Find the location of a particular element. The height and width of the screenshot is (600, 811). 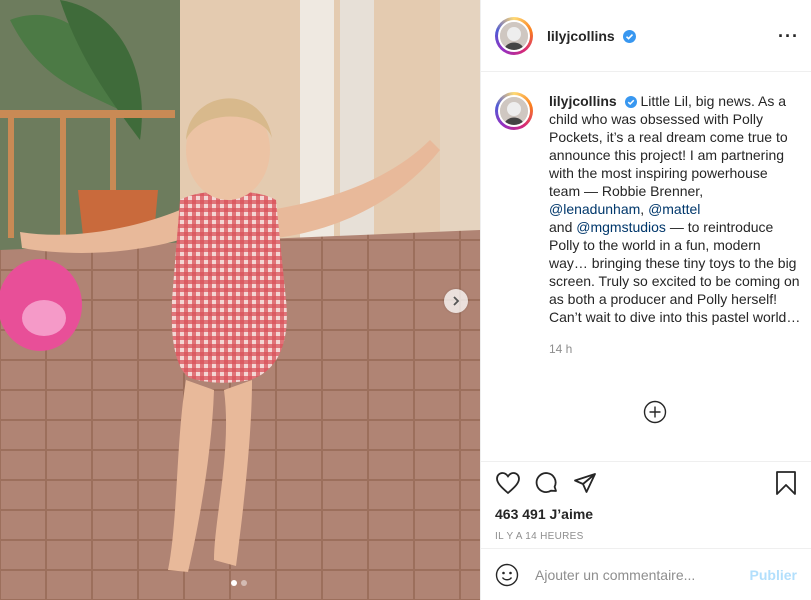

post-age: IL Y A 14 HEURES is located at coordinates (646, 536).